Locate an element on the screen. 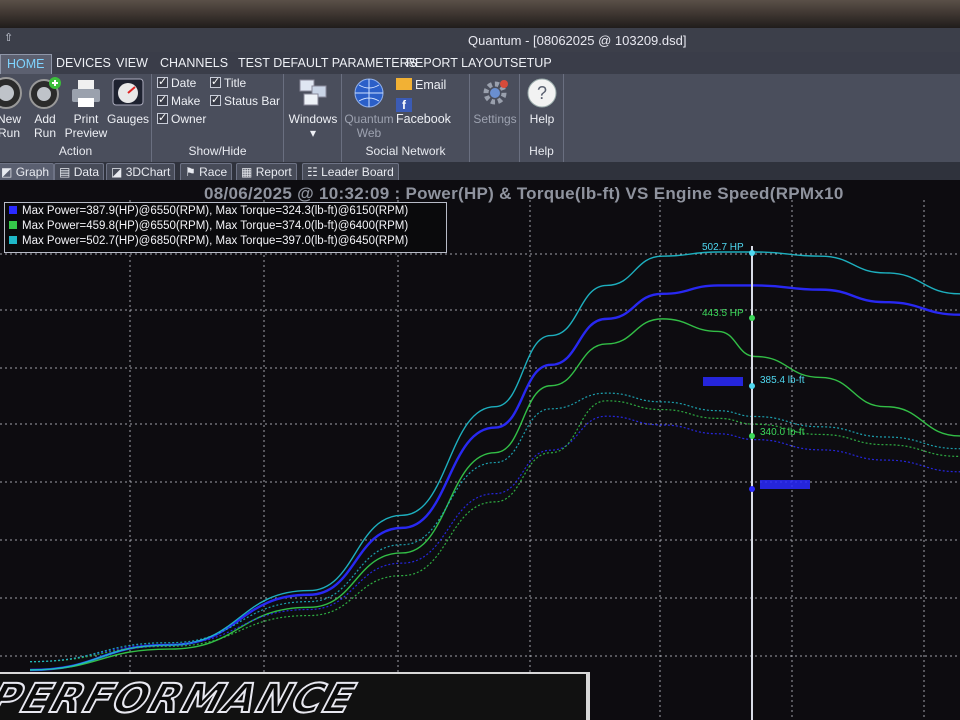  tab-test-default-parameters: TEST DEFAULT PARAMETERS is located at coordinates (327, 64).